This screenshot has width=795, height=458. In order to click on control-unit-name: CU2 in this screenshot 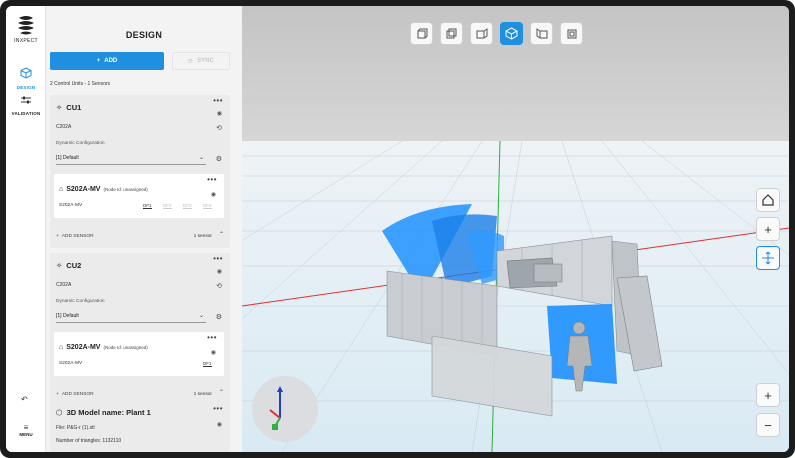, I will do `click(74, 265)`.